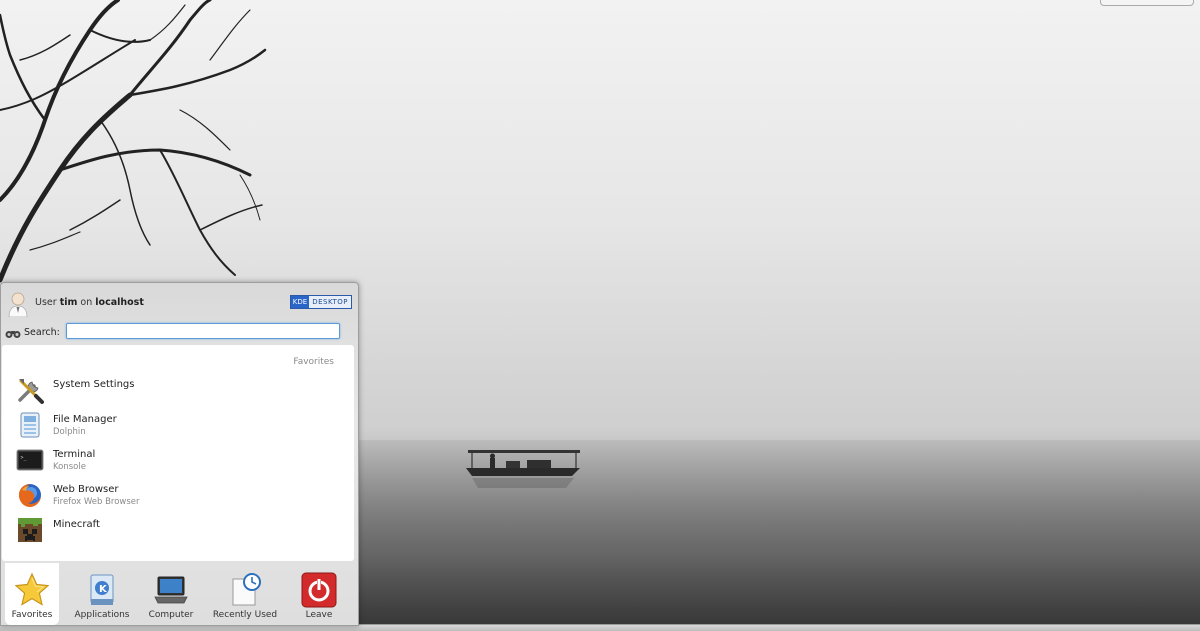 This screenshot has height=631, width=1200. I want to click on tab-applications: K Applications, so click(102, 594).